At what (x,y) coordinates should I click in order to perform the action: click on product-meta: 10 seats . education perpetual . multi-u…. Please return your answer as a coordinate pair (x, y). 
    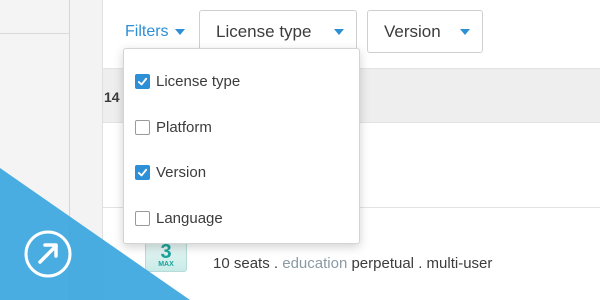
    Looking at the image, I should click on (352, 263).